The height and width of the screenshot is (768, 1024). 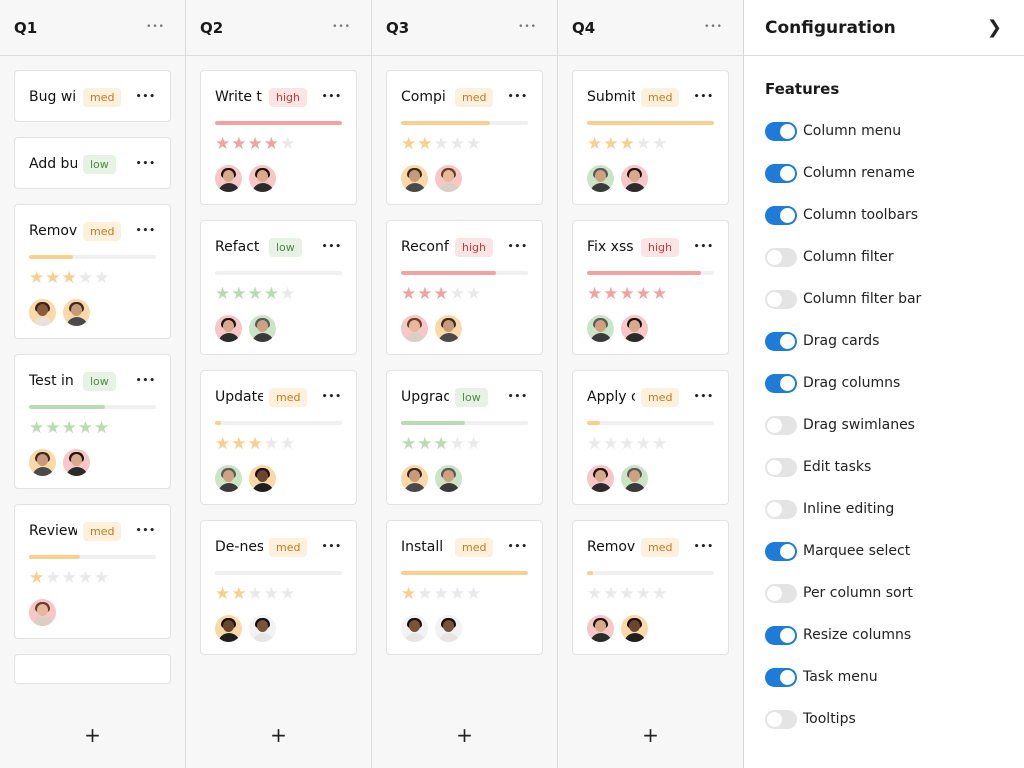 I want to click on task-card: Add bu low •••, so click(x=92, y=163).